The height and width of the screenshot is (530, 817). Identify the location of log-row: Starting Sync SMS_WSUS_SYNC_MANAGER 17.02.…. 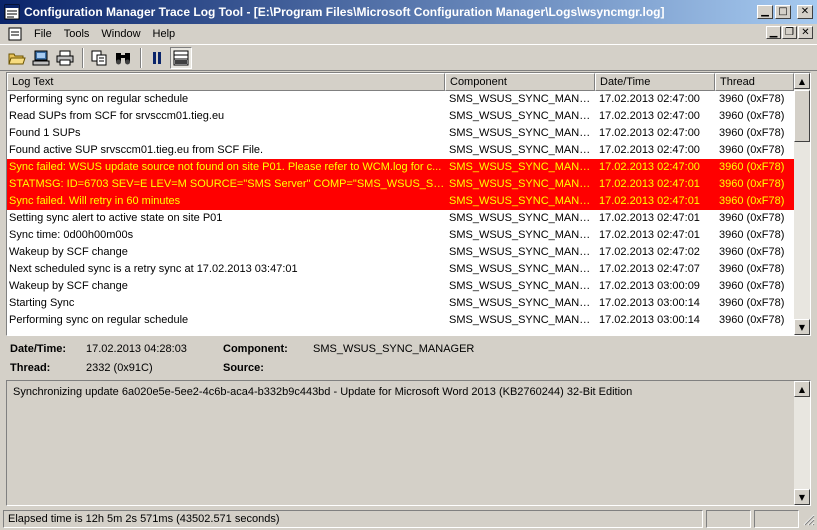
(400, 303).